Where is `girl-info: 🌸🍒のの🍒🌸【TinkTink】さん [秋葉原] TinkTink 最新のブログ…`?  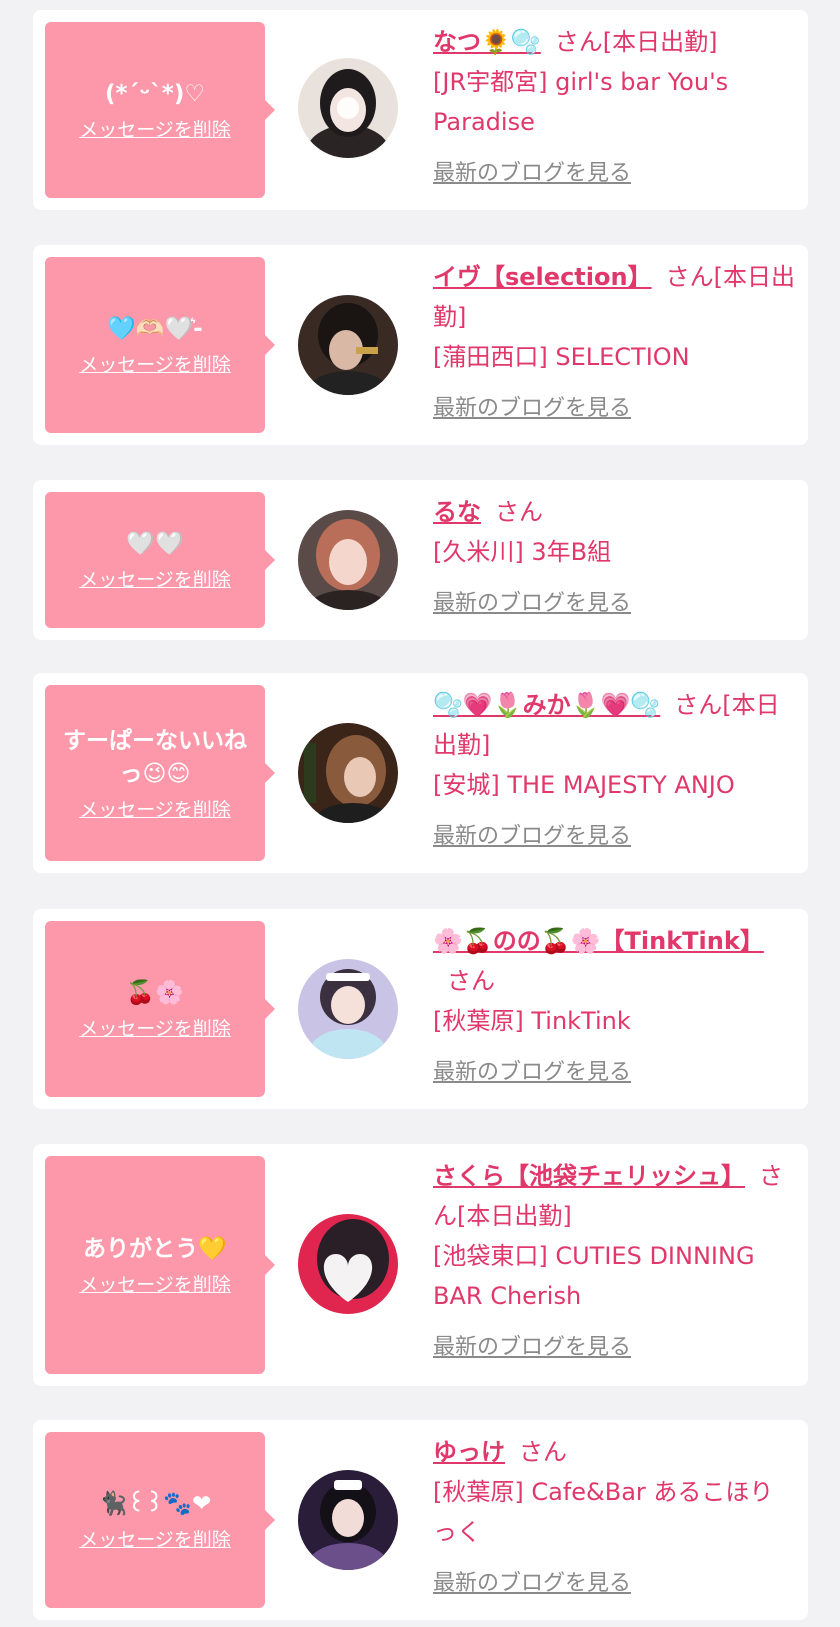 girl-info: 🌸🍒のの🍒🌸【TinkTink】さん [秋葉原] TinkTink 最新のブログ… is located at coordinates (614, 1007).